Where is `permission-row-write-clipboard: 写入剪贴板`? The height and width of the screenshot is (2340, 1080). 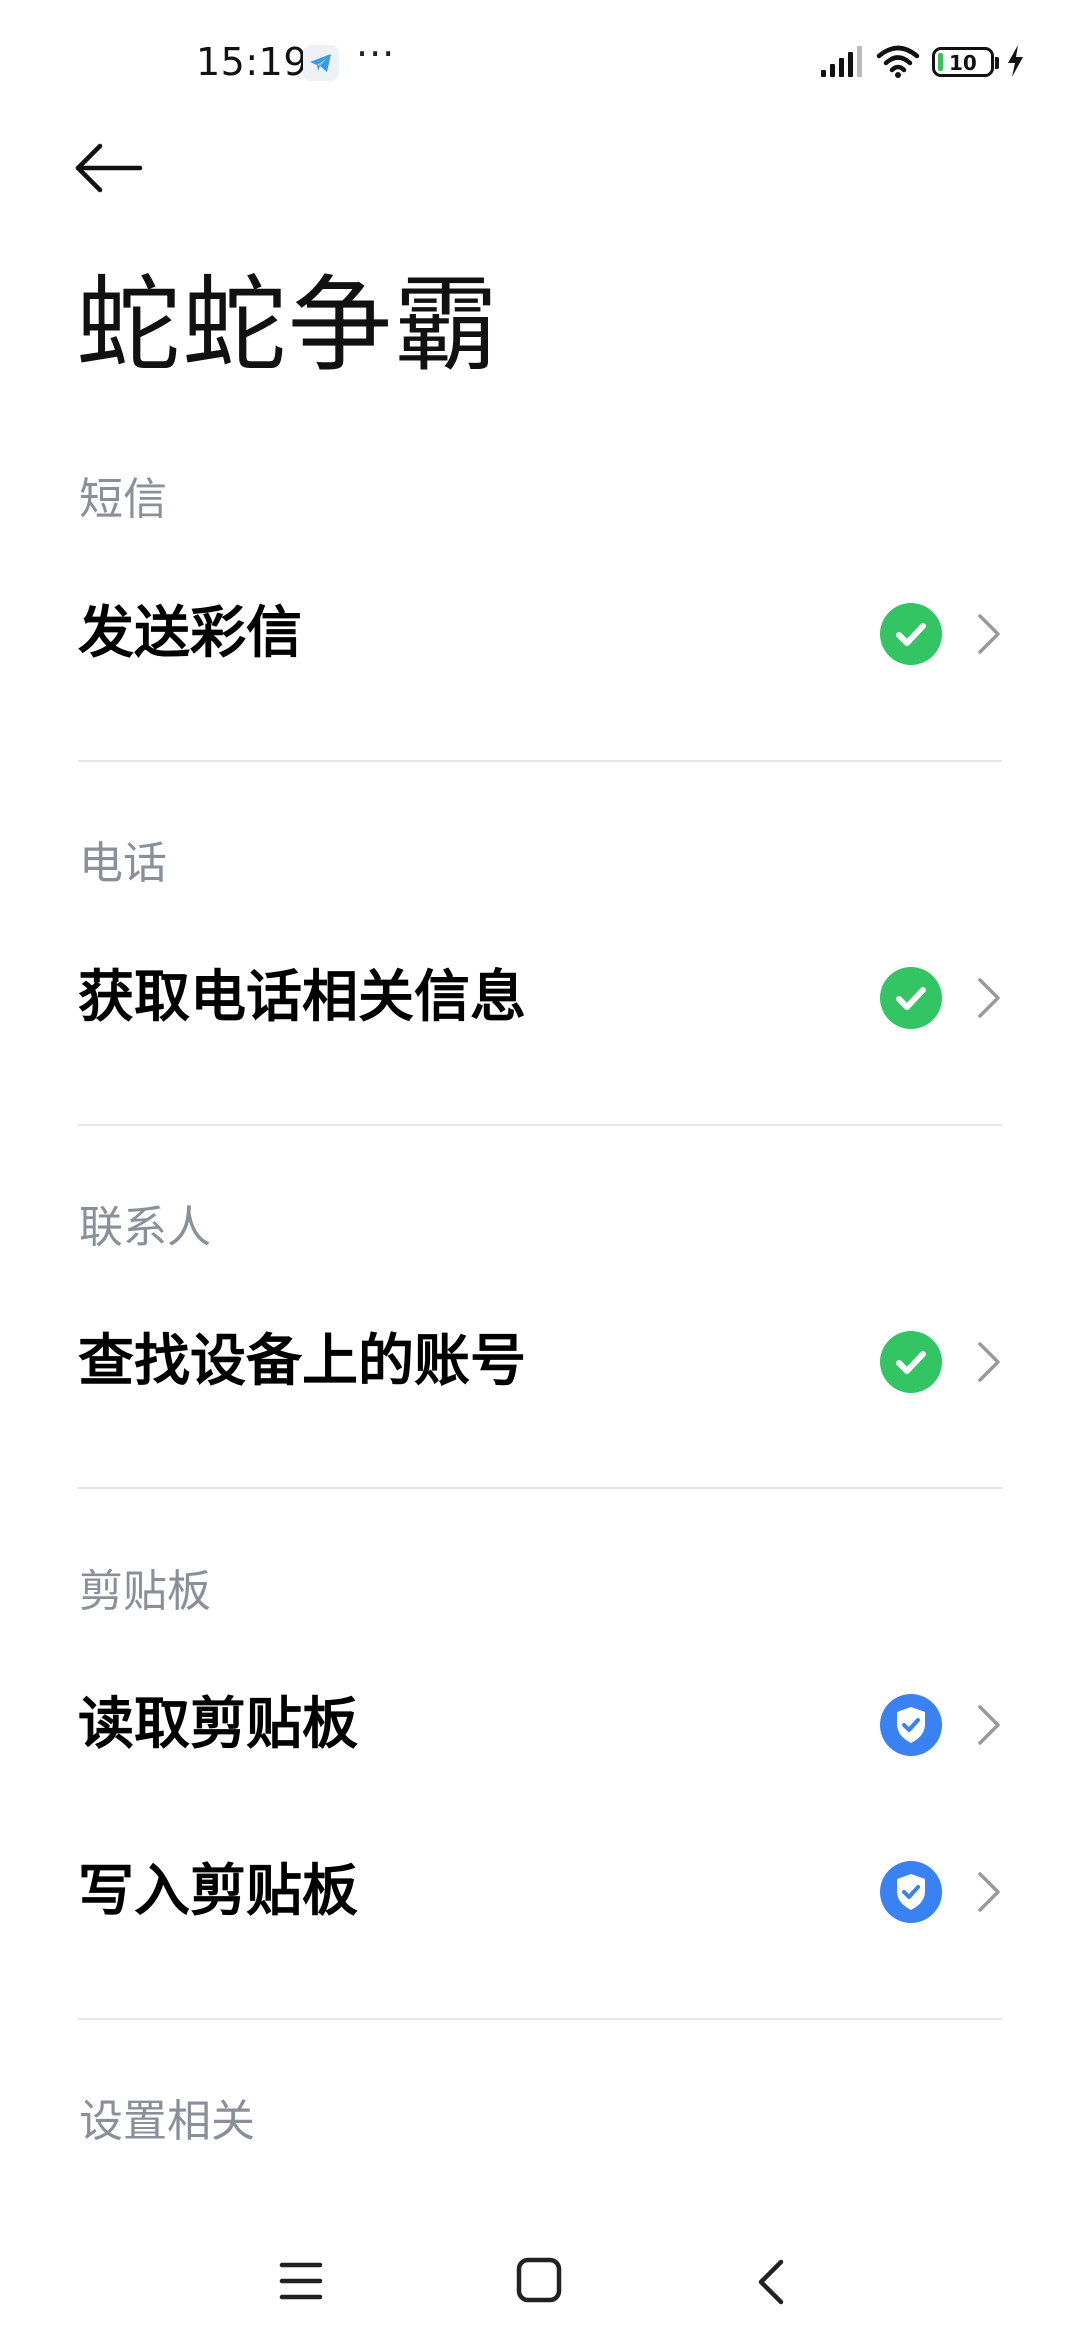
permission-row-write-clipboard: 写入剪贴板 is located at coordinates (540, 1891).